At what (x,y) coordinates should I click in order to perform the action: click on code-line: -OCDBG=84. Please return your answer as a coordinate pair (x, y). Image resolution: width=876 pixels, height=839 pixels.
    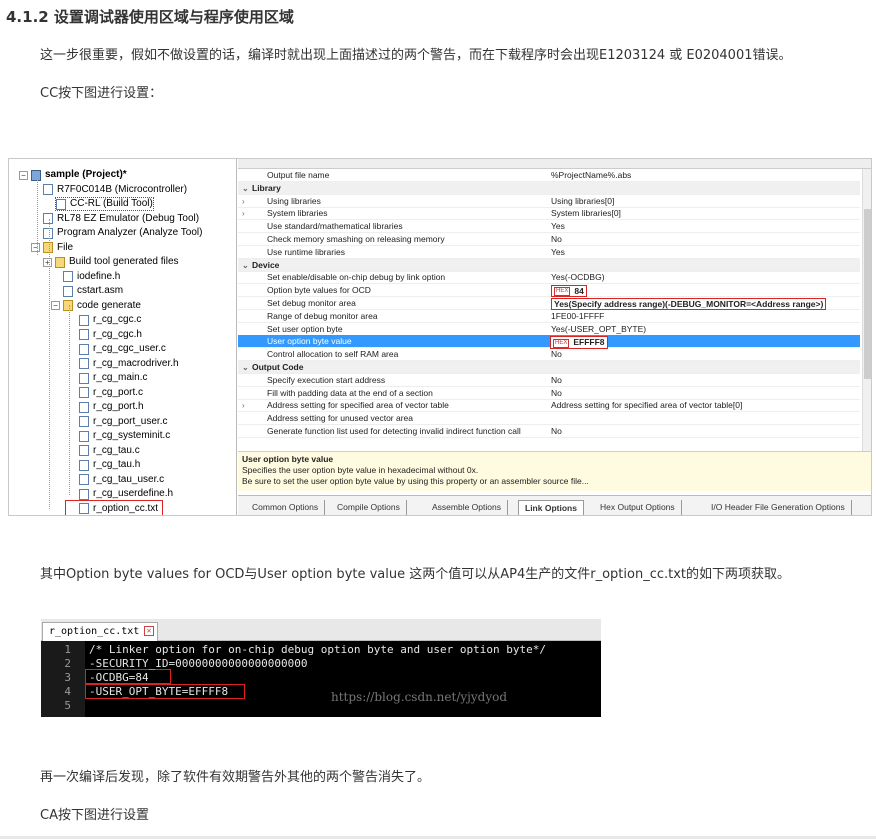
    Looking at the image, I should click on (119, 678).